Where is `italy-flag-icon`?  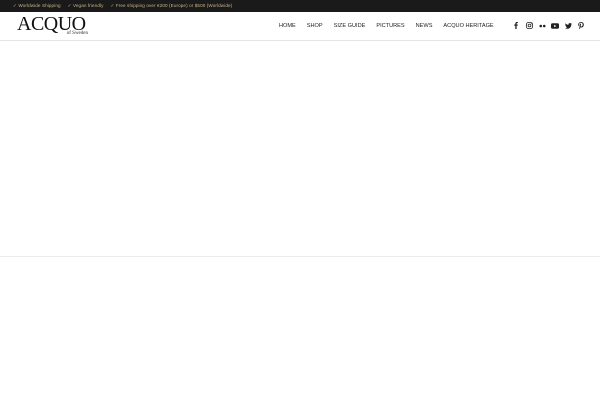
italy-flag-icon is located at coordinates (563, 6).